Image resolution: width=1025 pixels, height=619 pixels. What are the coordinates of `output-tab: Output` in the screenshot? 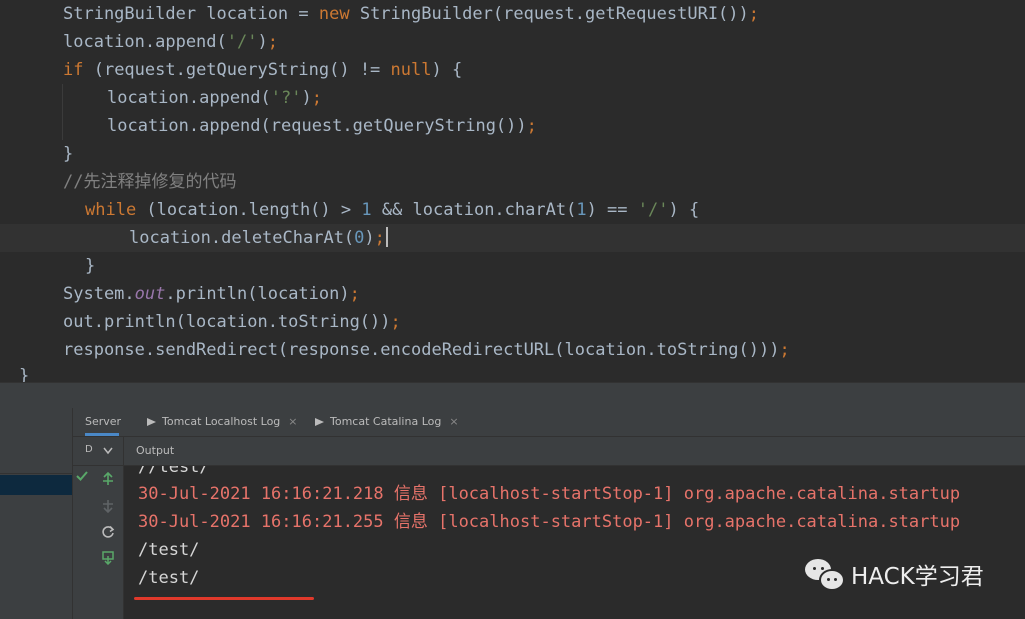 It's located at (155, 450).